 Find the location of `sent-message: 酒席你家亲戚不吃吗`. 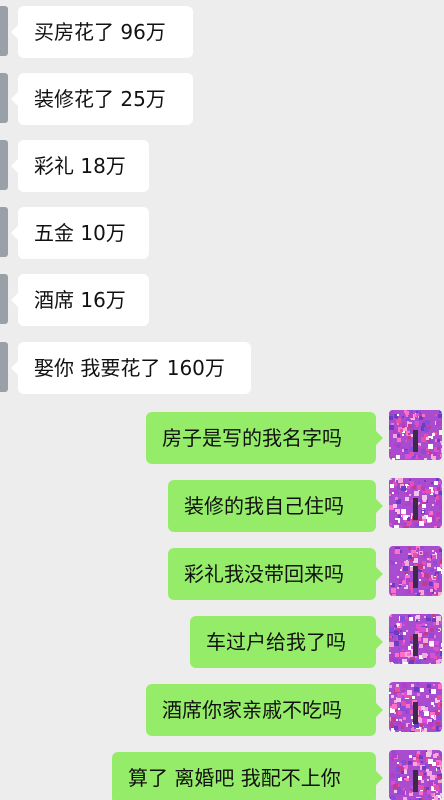

sent-message: 酒席你家亲戚不吃吗 is located at coordinates (264, 710).